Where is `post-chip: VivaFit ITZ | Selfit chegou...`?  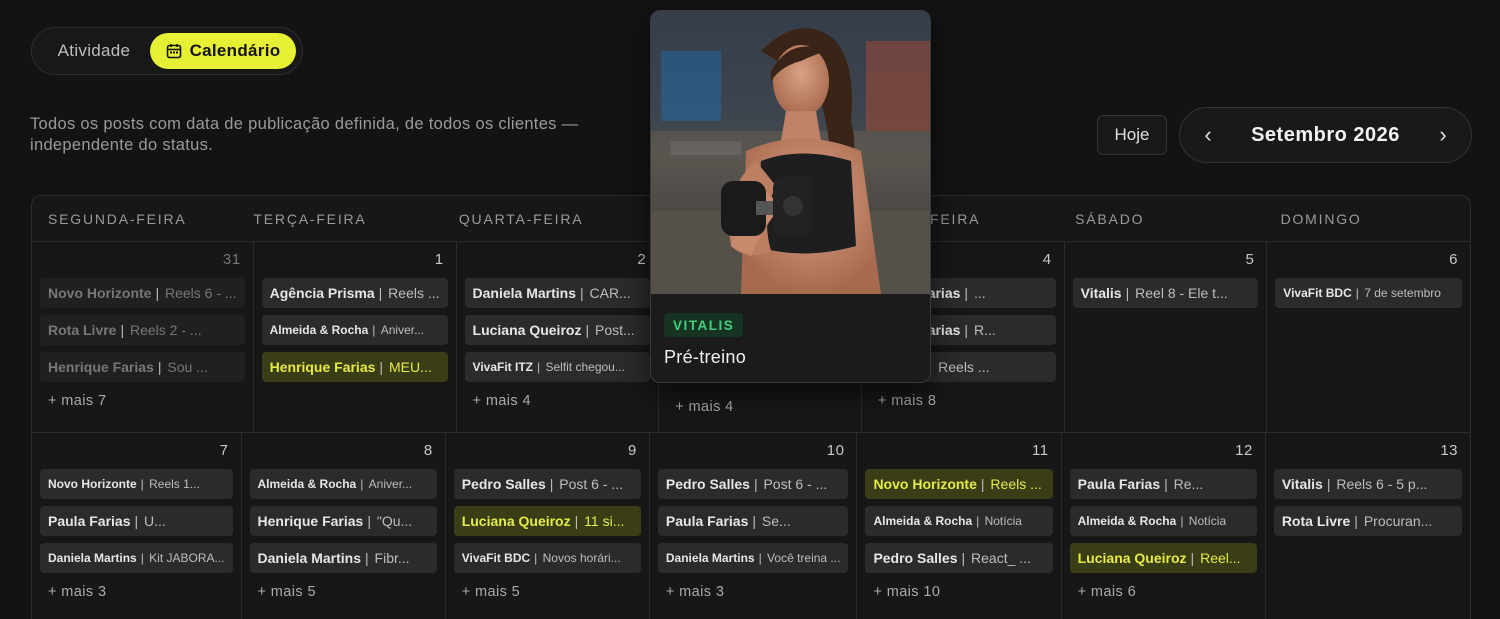 post-chip: VivaFit ITZ | Selfit chegou... is located at coordinates (557, 367).